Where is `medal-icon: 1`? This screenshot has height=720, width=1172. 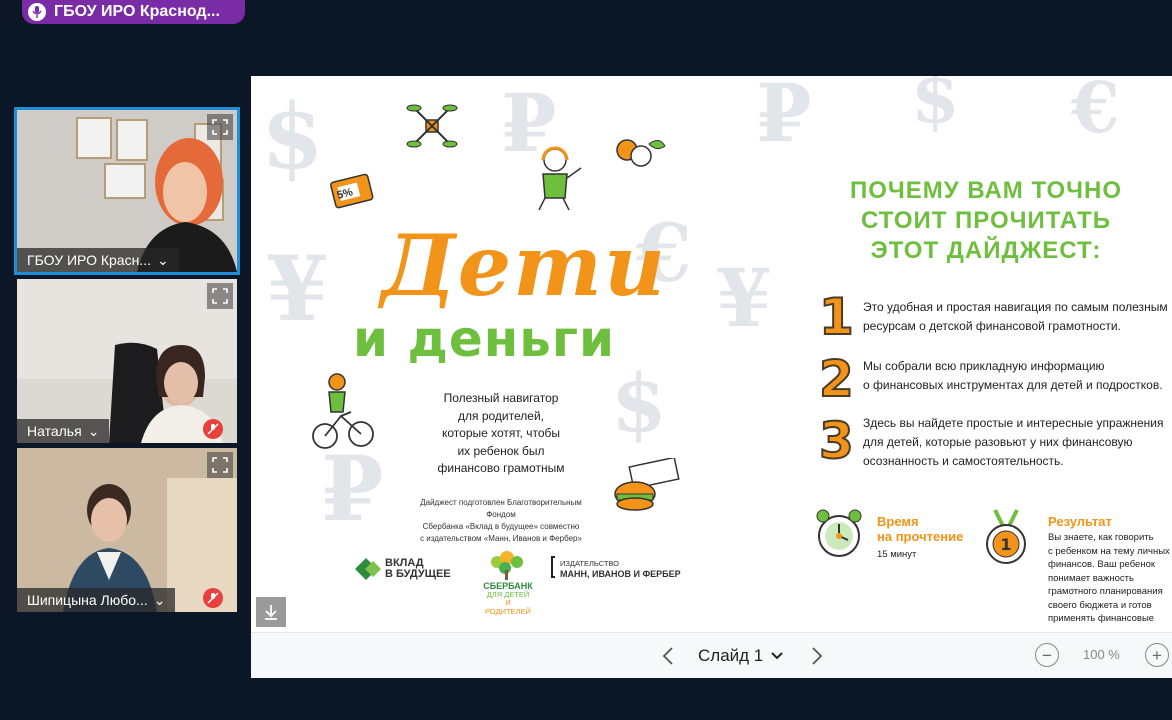 medal-icon: 1 is located at coordinates (1006, 536).